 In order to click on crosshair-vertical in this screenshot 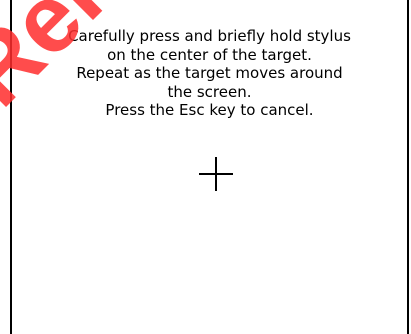, I will do `click(216, 174)`.